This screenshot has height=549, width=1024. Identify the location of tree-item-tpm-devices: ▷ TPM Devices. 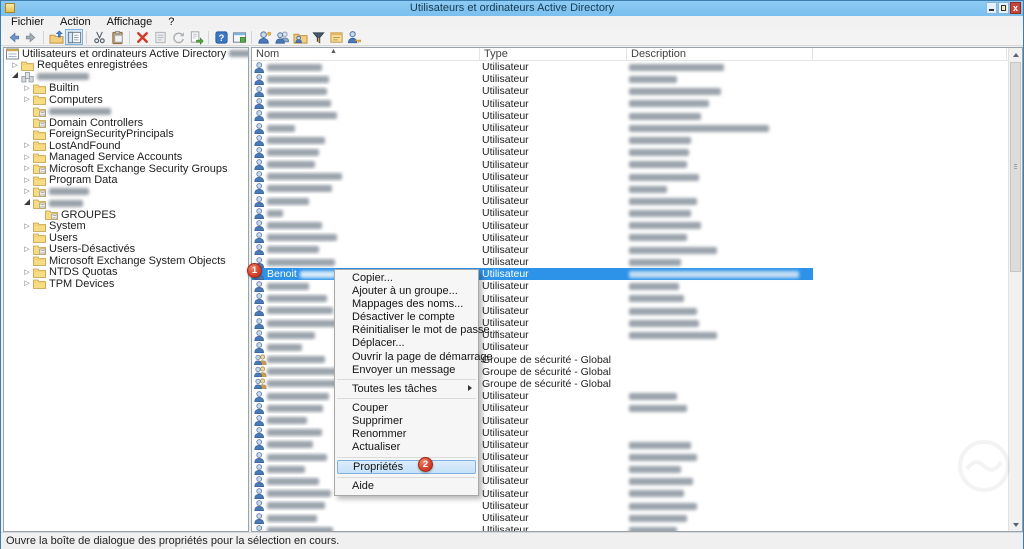
(126, 284).